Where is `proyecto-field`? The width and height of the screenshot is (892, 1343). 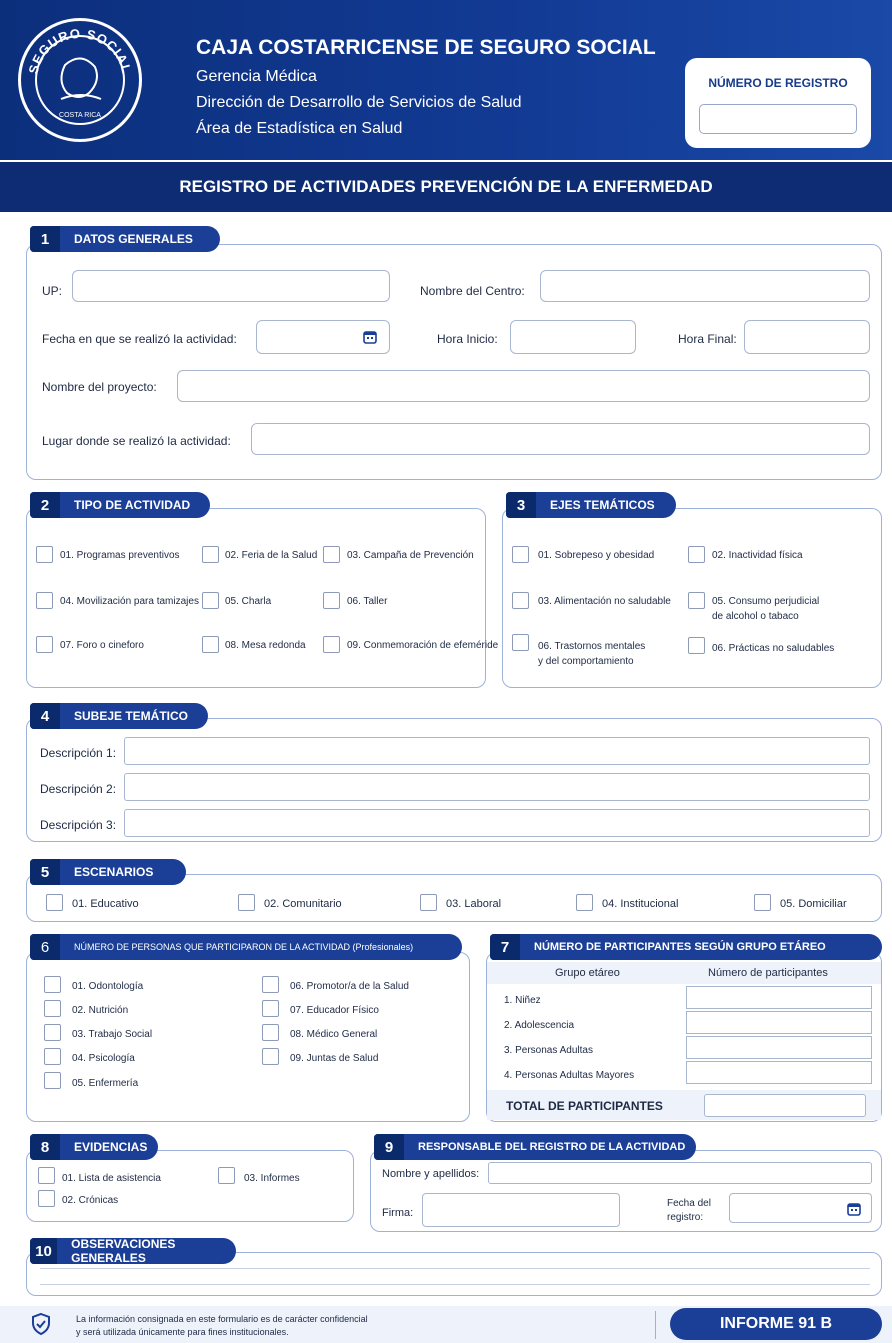 proyecto-field is located at coordinates (523, 386).